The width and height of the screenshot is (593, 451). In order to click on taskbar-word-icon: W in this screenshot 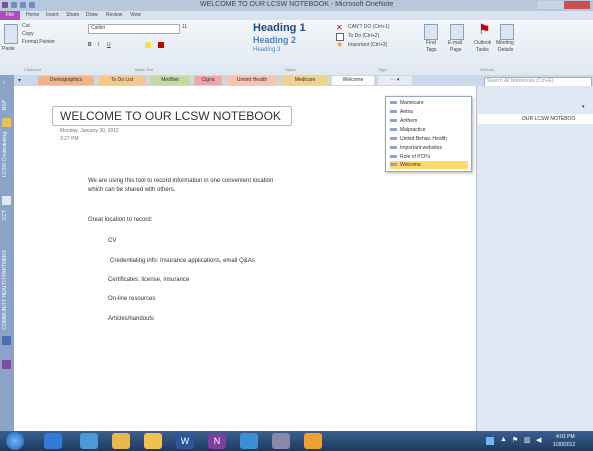, I will do `click(185, 441)`.